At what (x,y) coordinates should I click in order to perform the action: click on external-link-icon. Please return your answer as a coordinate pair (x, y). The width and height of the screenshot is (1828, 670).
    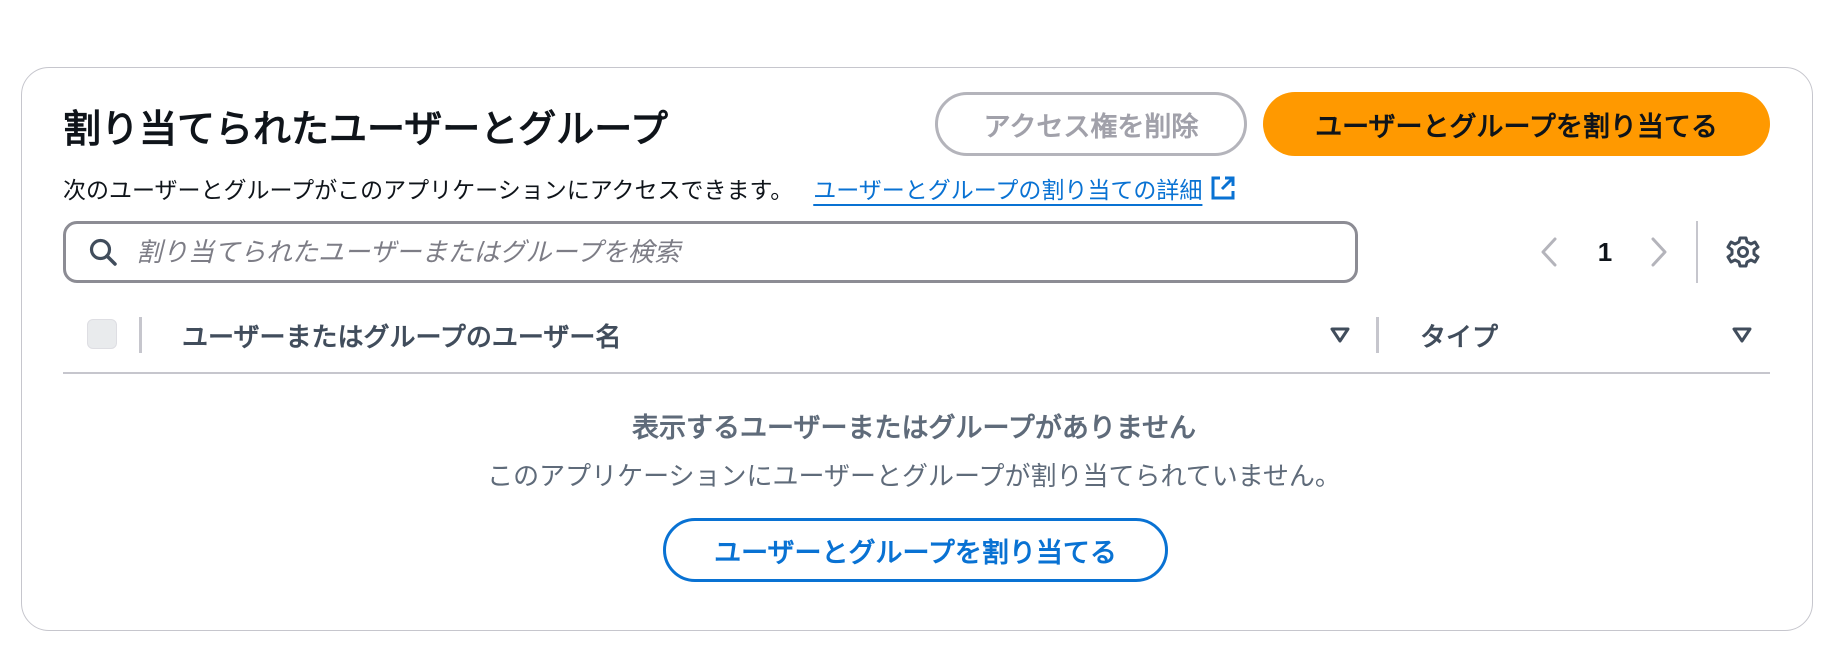
    Looking at the image, I should click on (1223, 188).